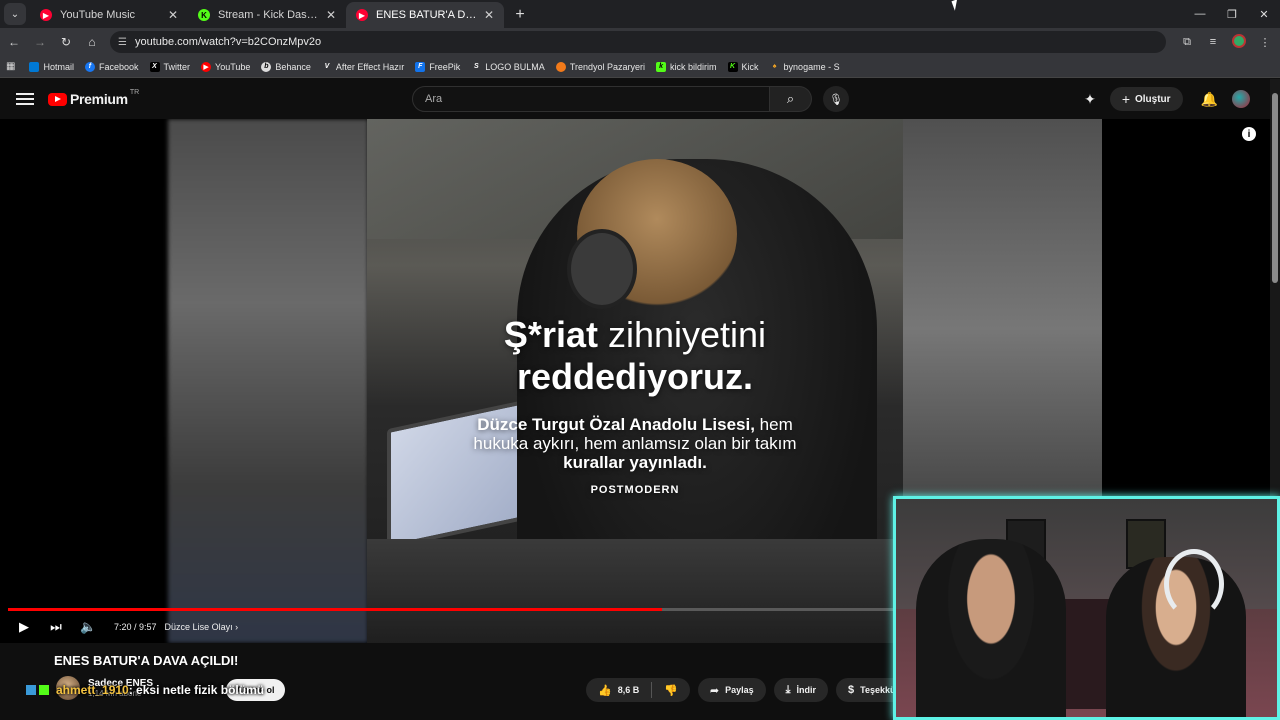  I want to click on bookmark-hotmail: Hotmail, so click(51, 66).